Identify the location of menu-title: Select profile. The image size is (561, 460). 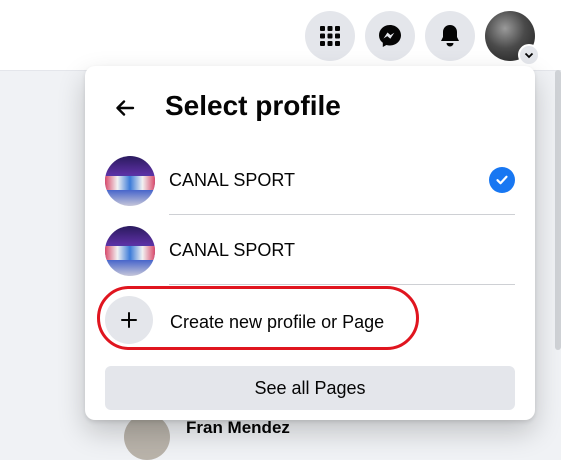
(253, 105).